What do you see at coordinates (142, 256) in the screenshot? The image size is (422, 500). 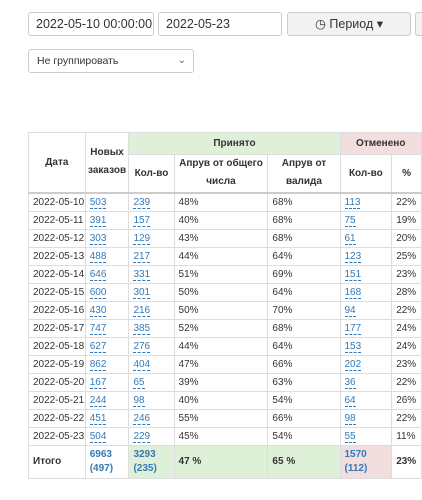 I see `row-accepted-count-link: 217` at bounding box center [142, 256].